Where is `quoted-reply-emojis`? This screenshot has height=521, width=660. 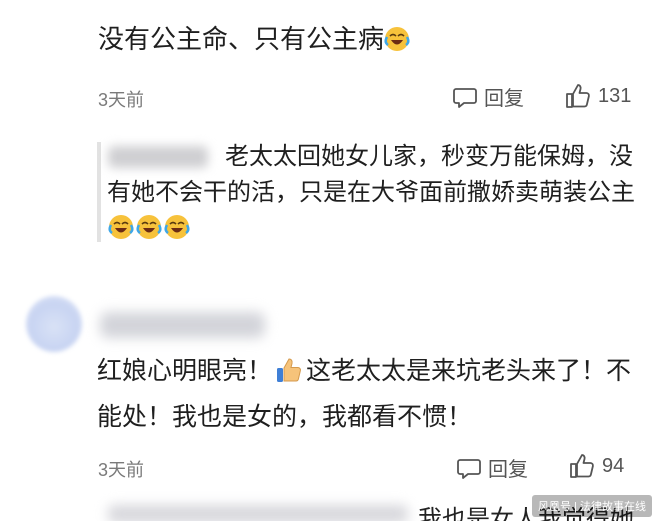
quoted-reply-emojis is located at coordinates (149, 227).